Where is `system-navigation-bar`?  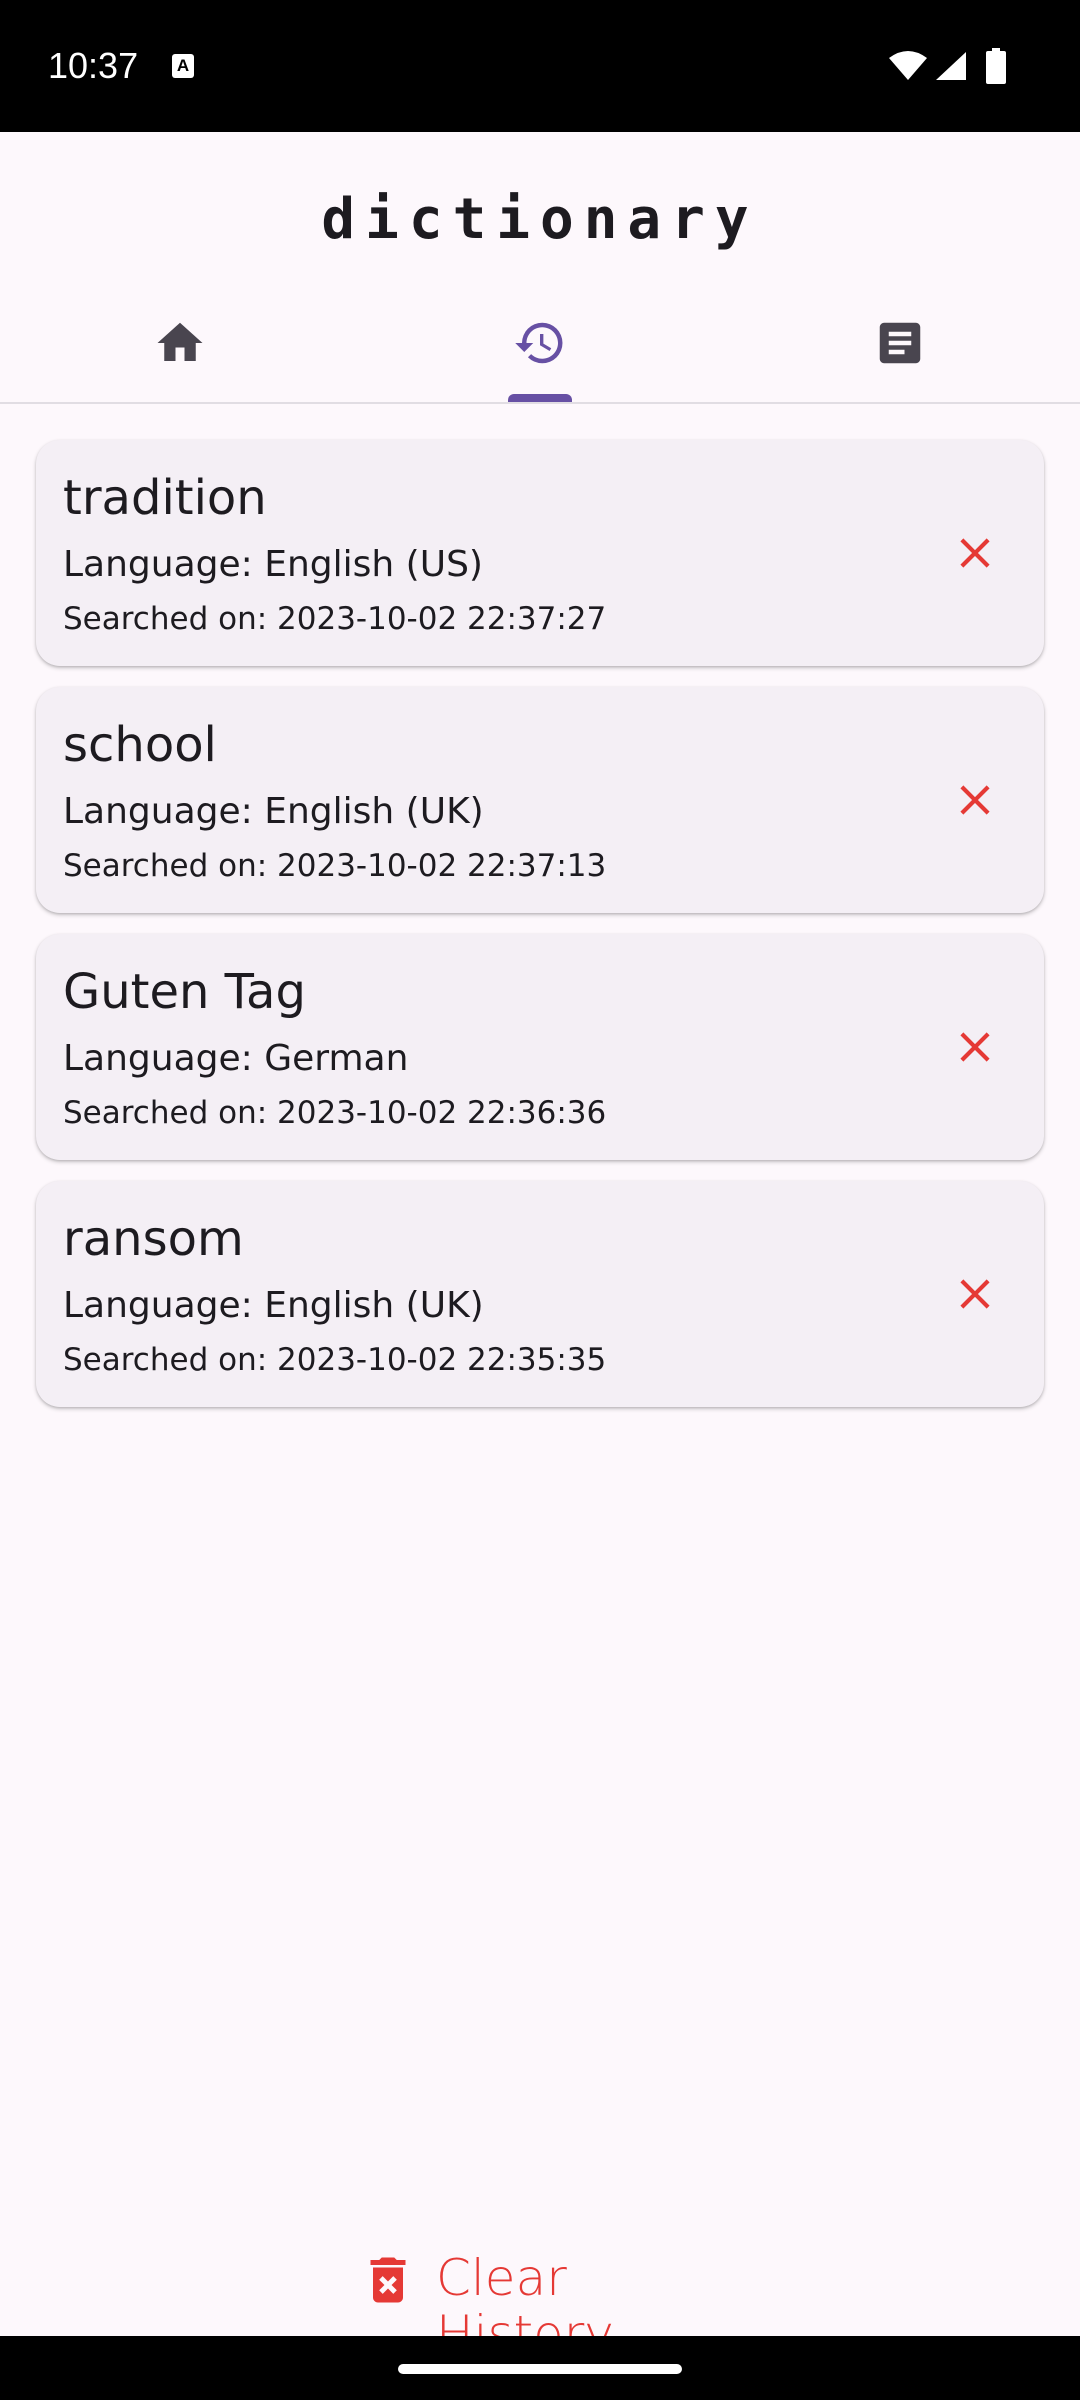
system-navigation-bar is located at coordinates (540, 2368).